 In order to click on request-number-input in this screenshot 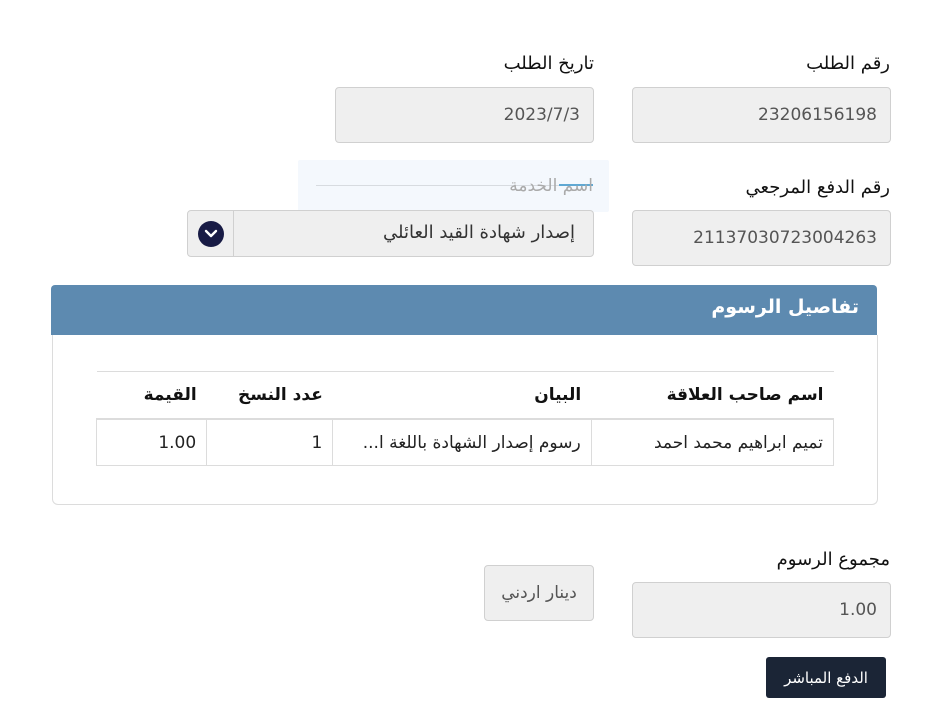, I will do `click(761, 115)`.